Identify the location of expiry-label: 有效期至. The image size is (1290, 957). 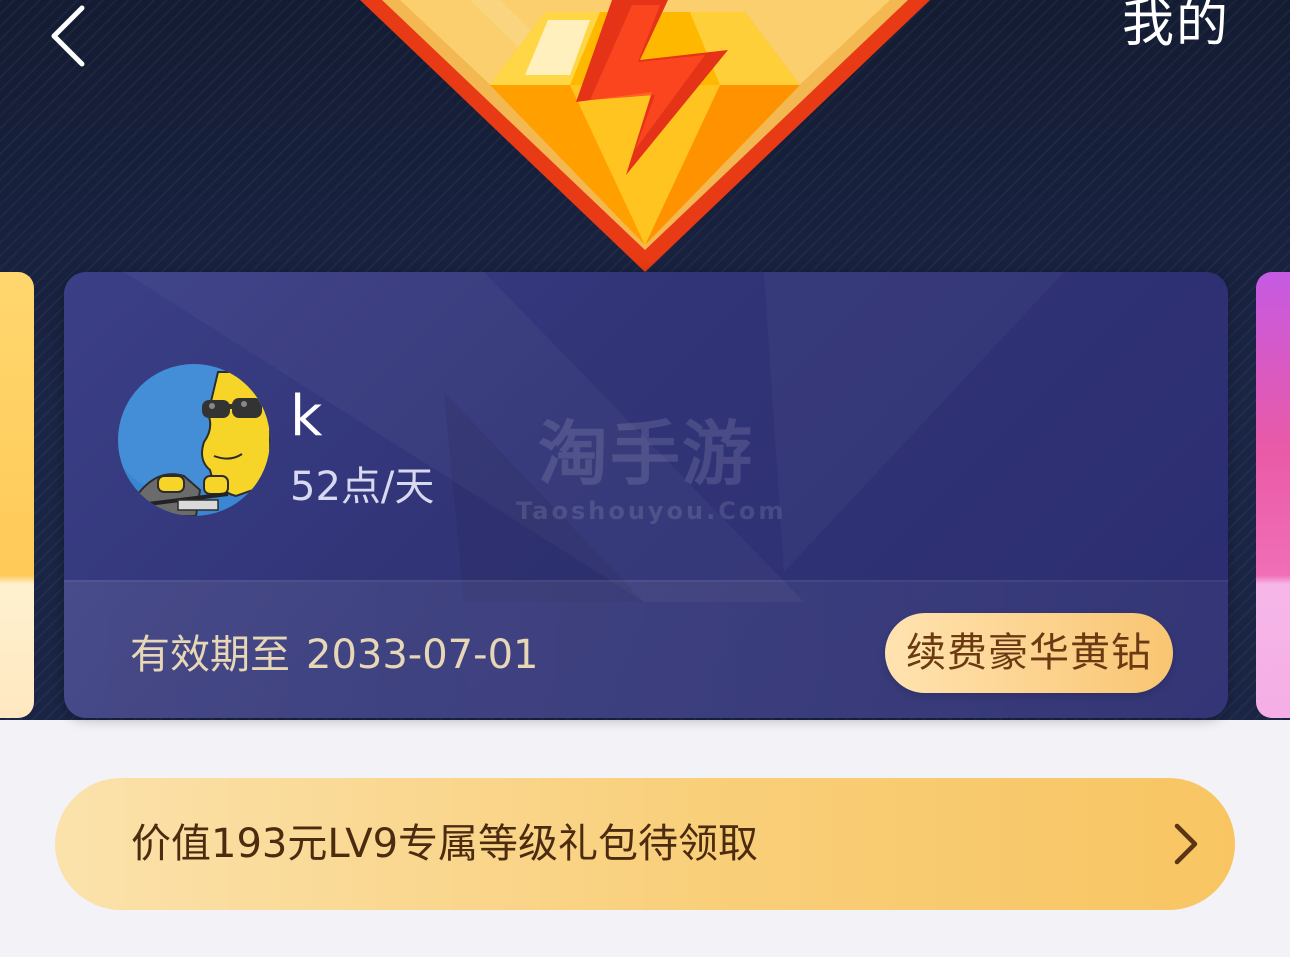
(210, 655).